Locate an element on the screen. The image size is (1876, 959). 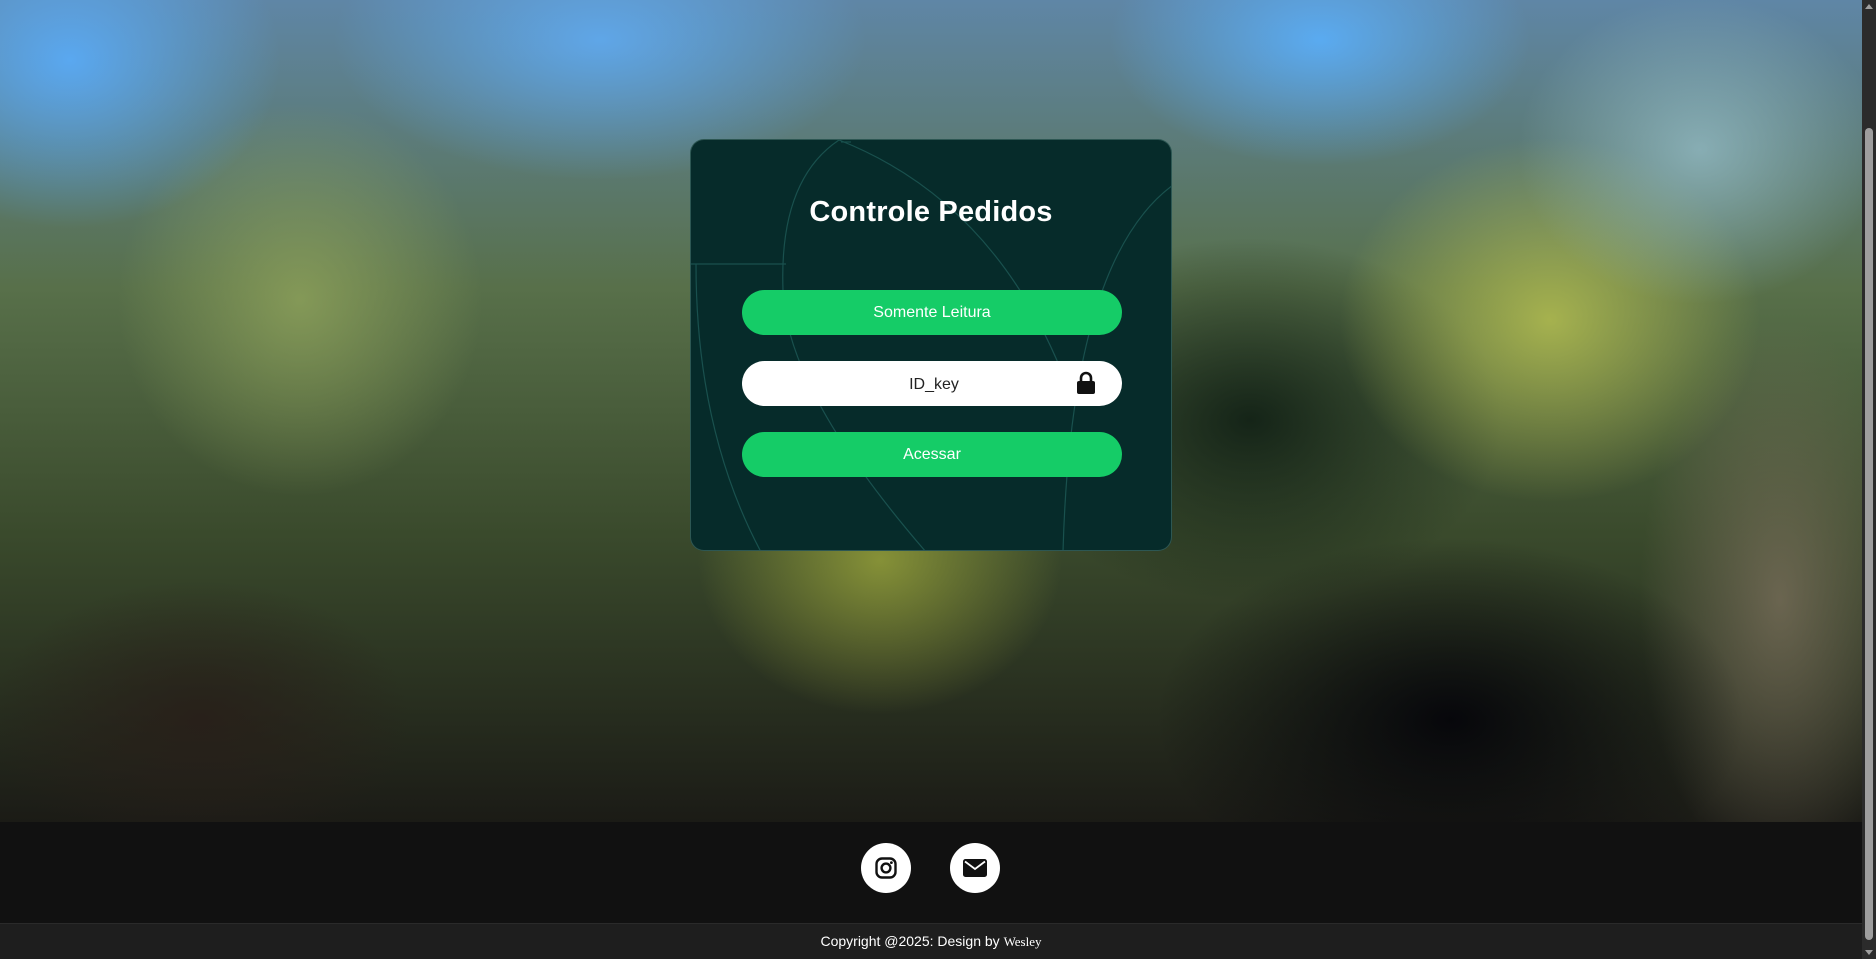
id-key-field is located at coordinates (934, 384).